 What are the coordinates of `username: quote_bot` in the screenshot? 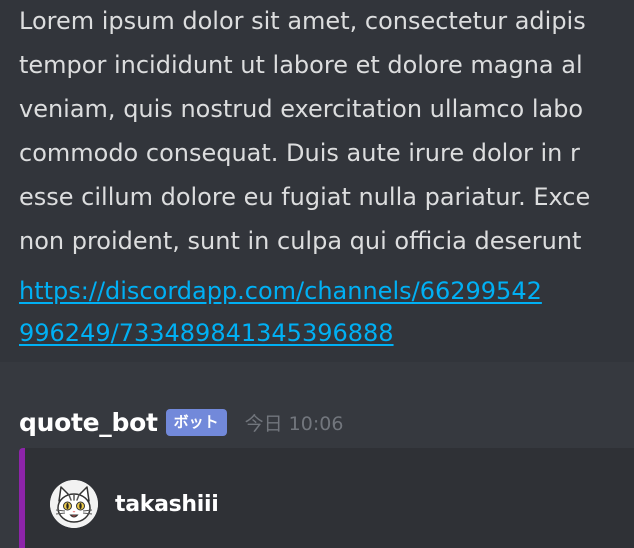 It's located at (88, 422).